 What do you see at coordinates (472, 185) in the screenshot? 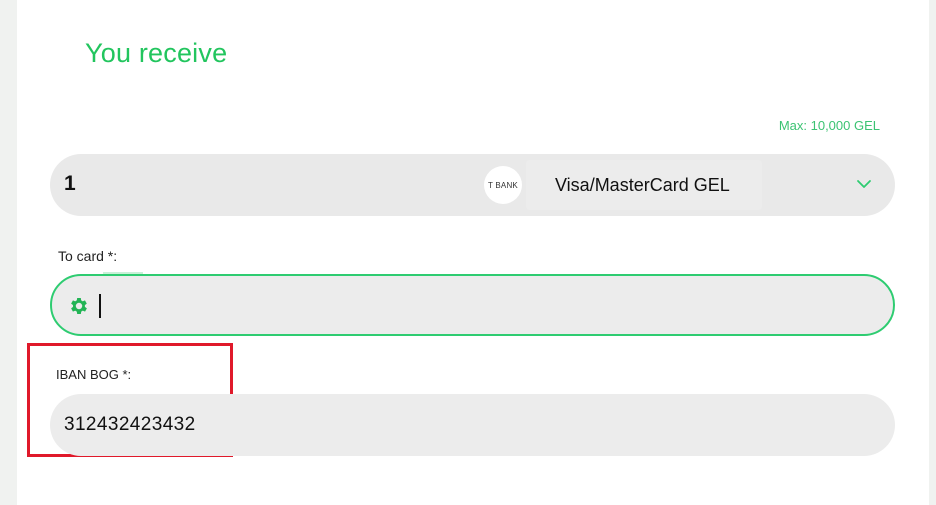
I see `amount-field: 1 T BANK Visa/MasterCard GEL` at bounding box center [472, 185].